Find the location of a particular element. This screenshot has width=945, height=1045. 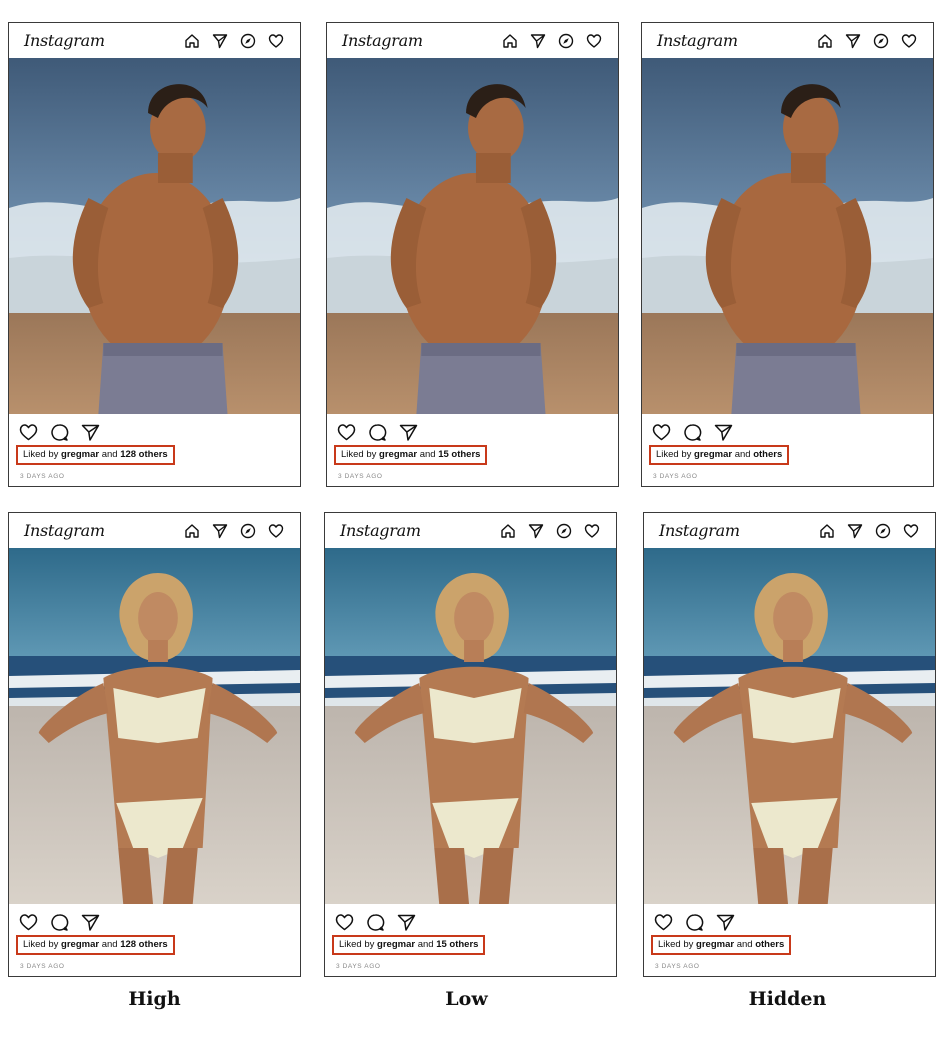

condition-caption-hidden: Hidden is located at coordinates (787, 999).